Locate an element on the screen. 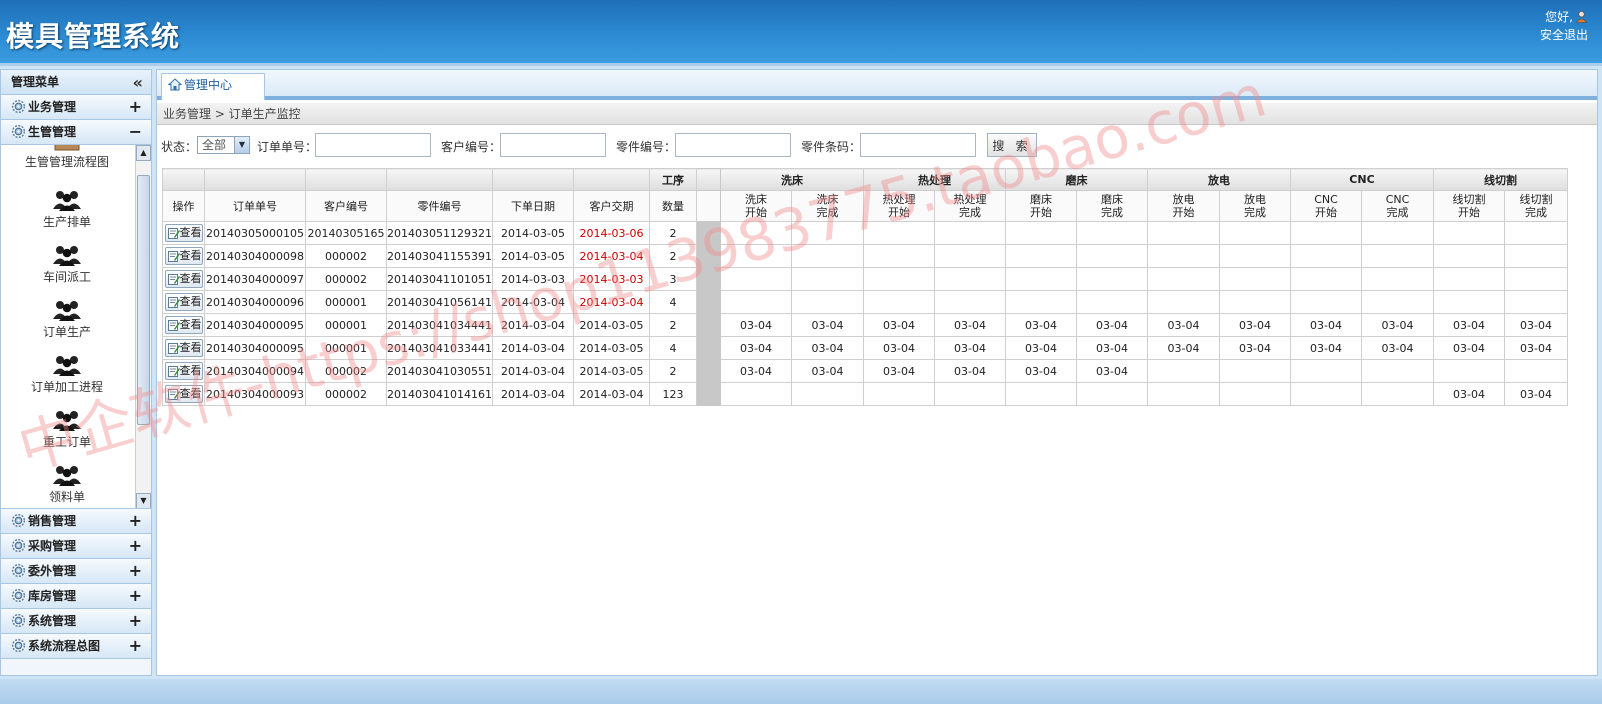  sidebar-subitem: 领料单 is located at coordinates (67, 484).